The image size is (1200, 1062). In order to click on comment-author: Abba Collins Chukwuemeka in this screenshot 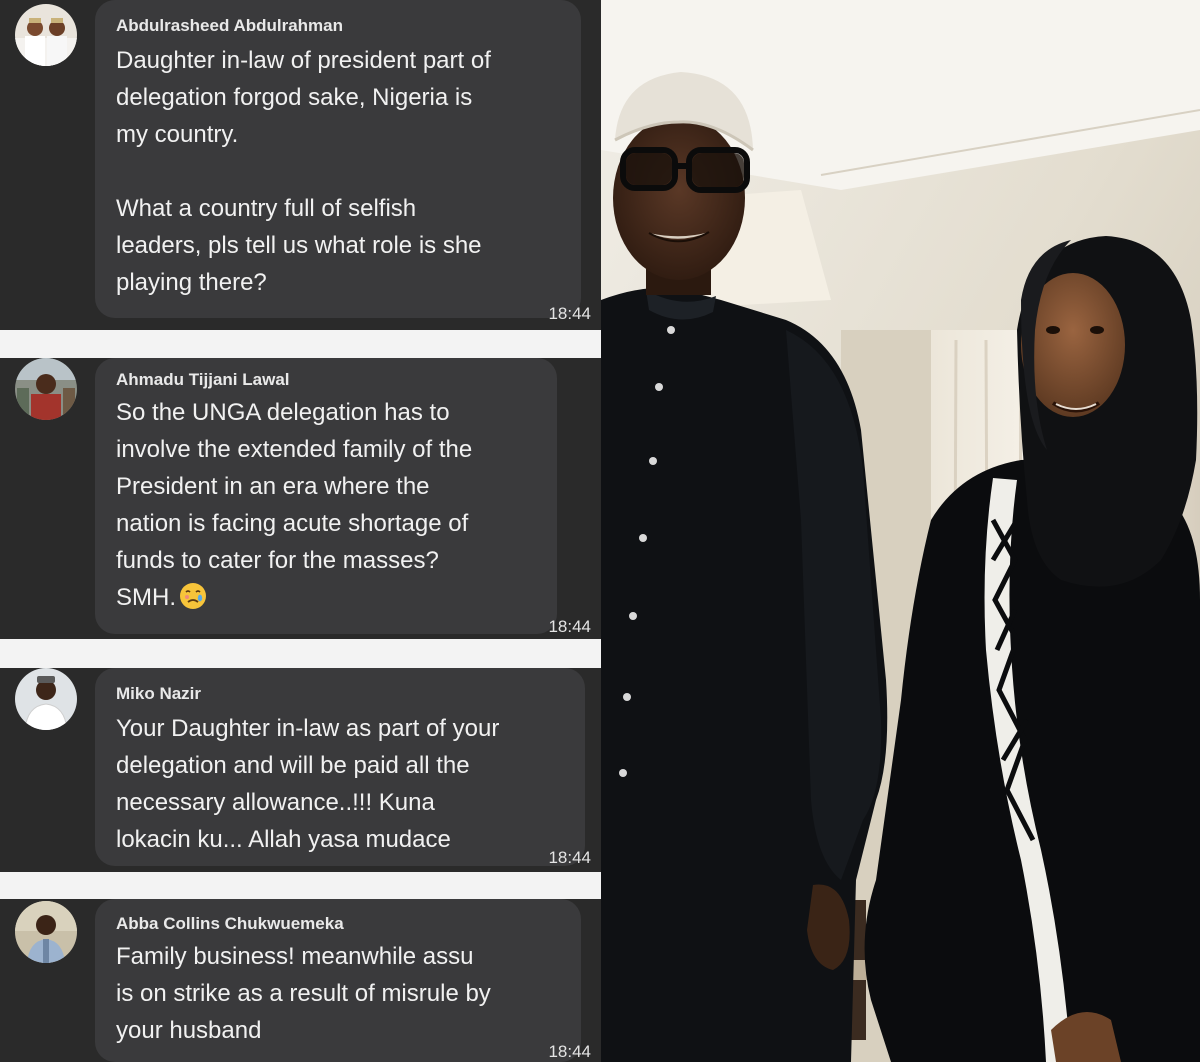, I will do `click(230, 924)`.